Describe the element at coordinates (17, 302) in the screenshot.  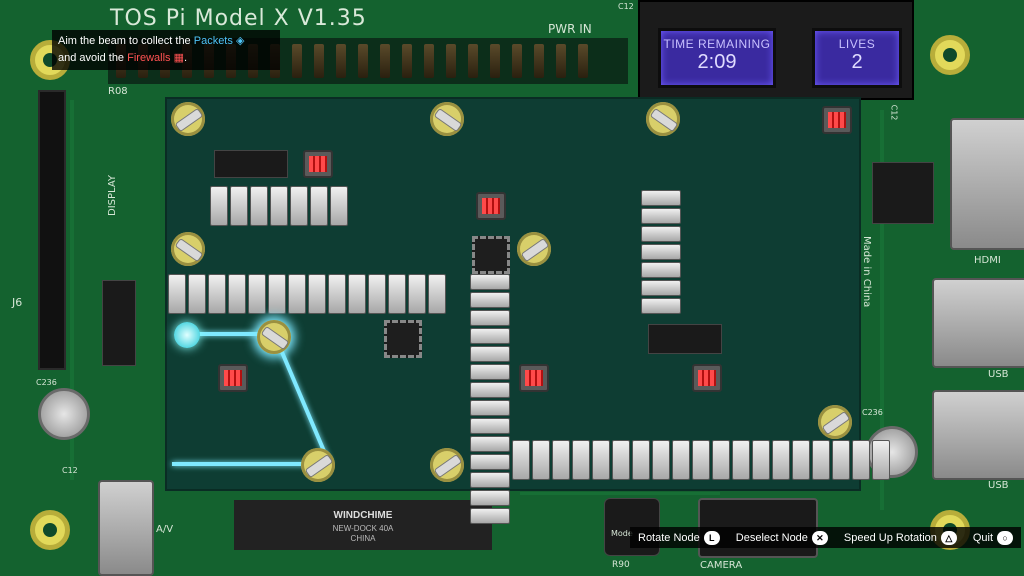
I see `j6-label: J6` at that location.